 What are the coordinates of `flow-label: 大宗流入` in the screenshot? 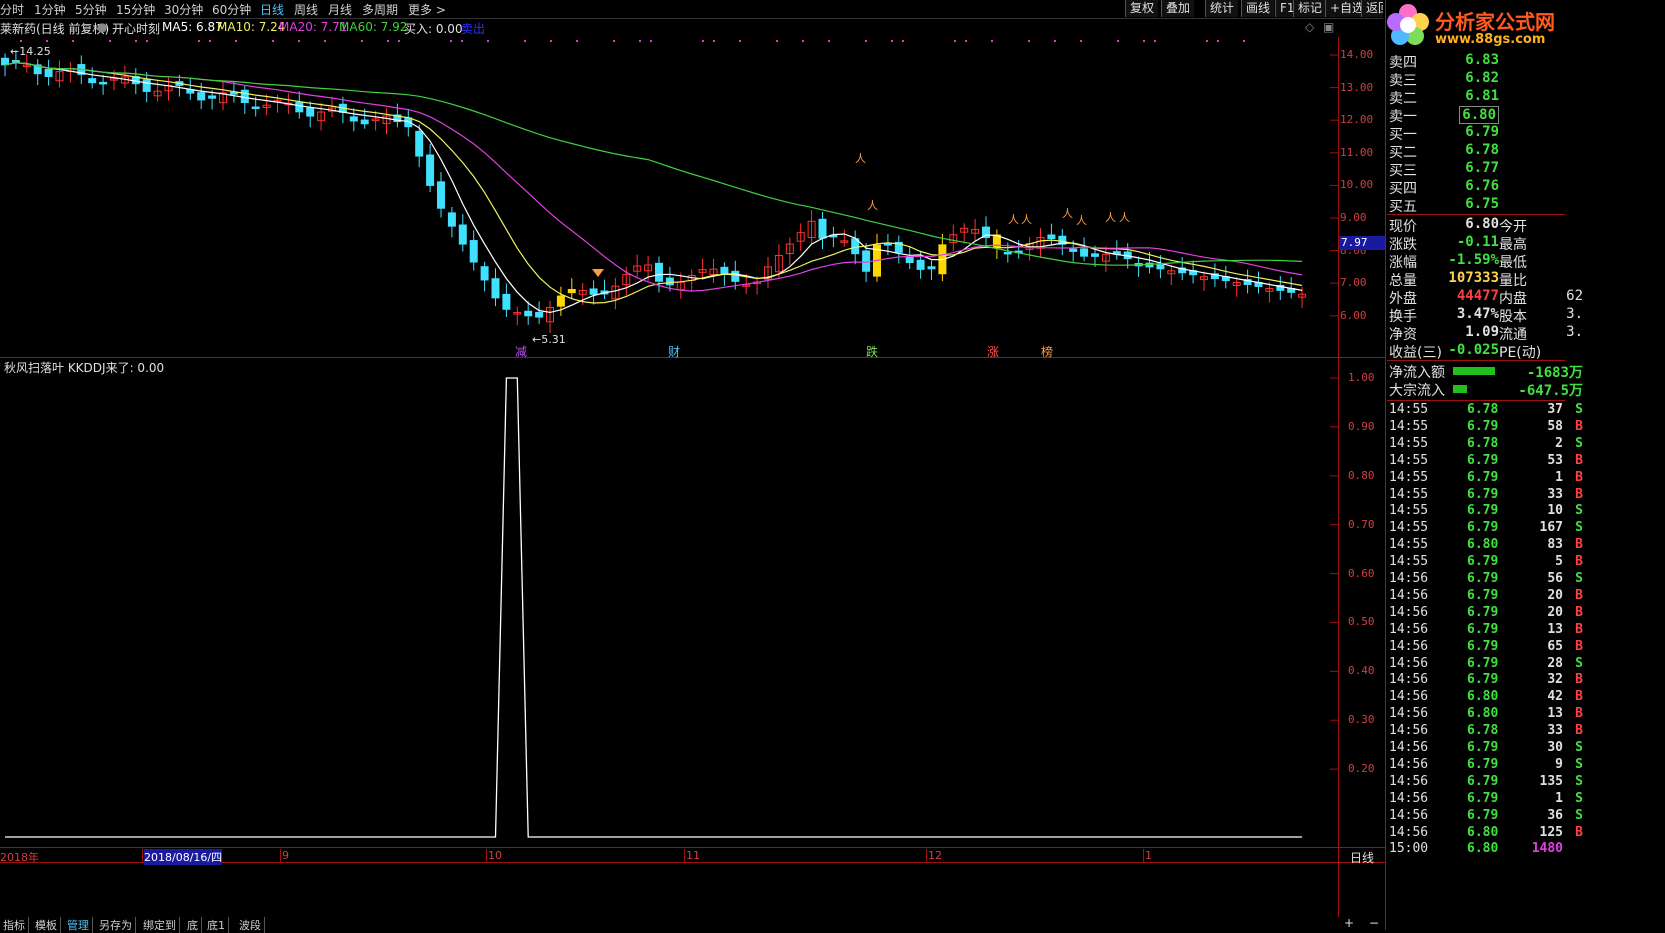 It's located at (1417, 391).